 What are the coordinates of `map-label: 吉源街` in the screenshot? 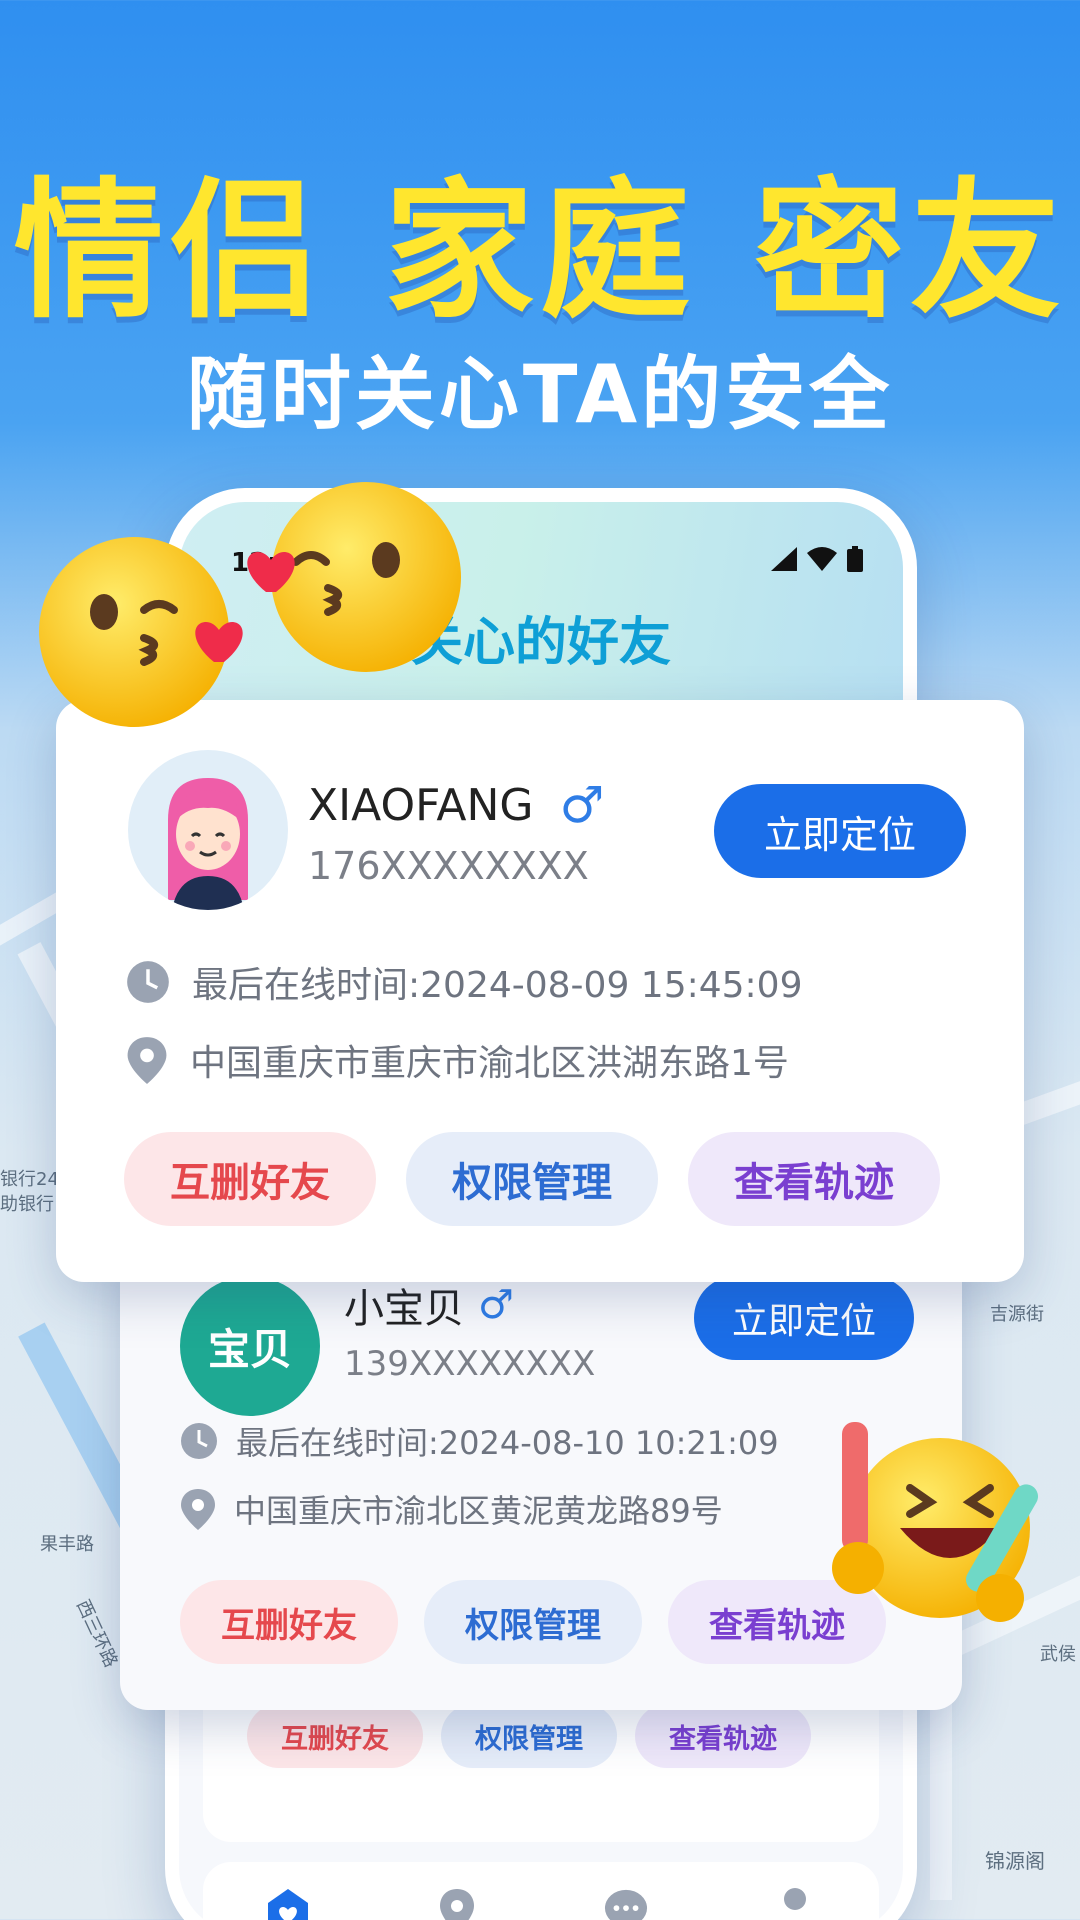 It's located at (1017, 1314).